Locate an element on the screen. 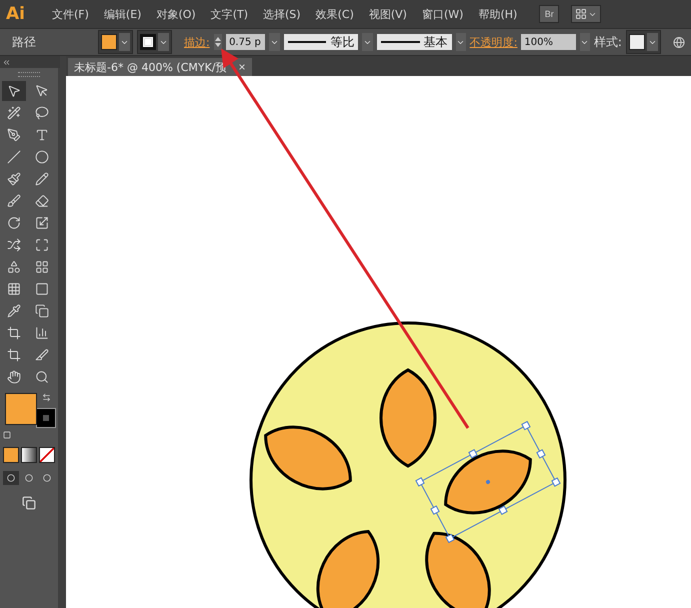 This screenshot has height=608, width=691. grid-icon is located at coordinates (581, 14).